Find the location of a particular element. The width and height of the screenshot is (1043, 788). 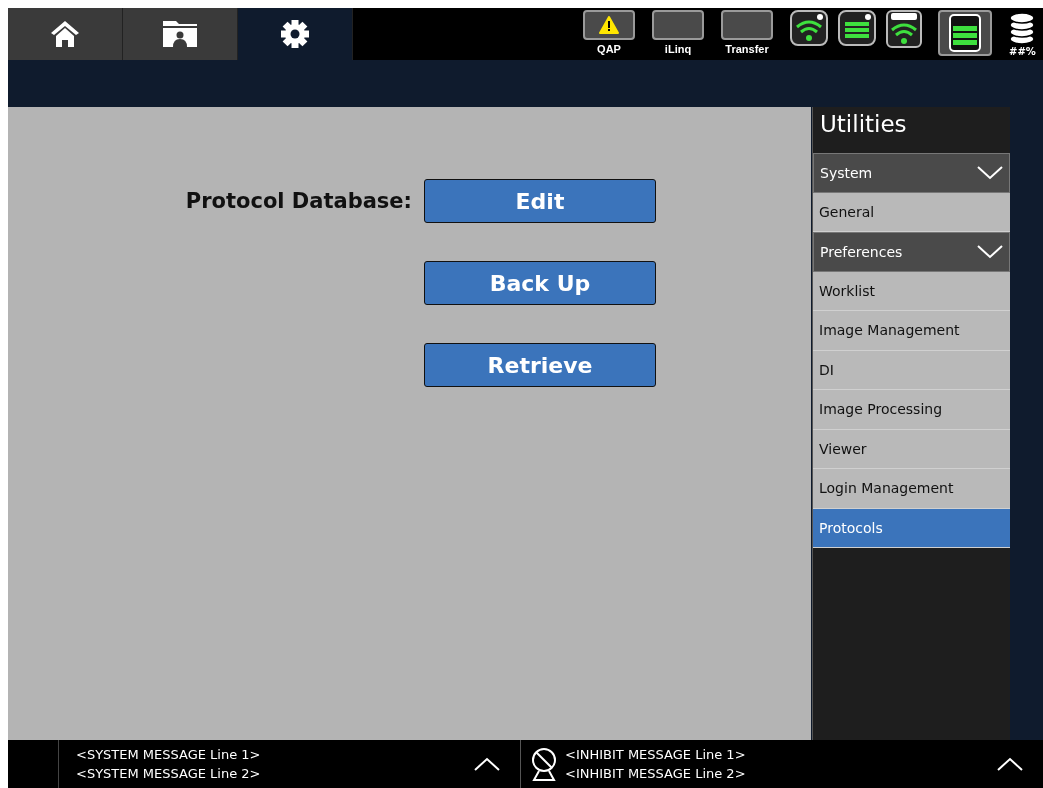

home-tab is located at coordinates (65, 34).